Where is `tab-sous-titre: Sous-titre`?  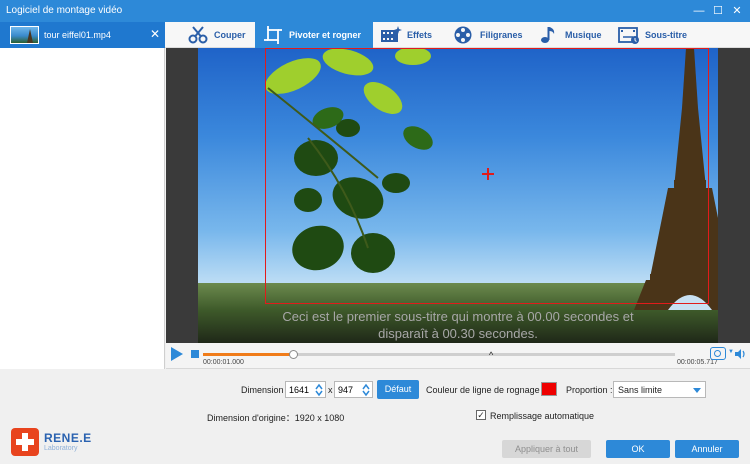
tab-sous-titre: Sous-titre is located at coordinates (652, 35).